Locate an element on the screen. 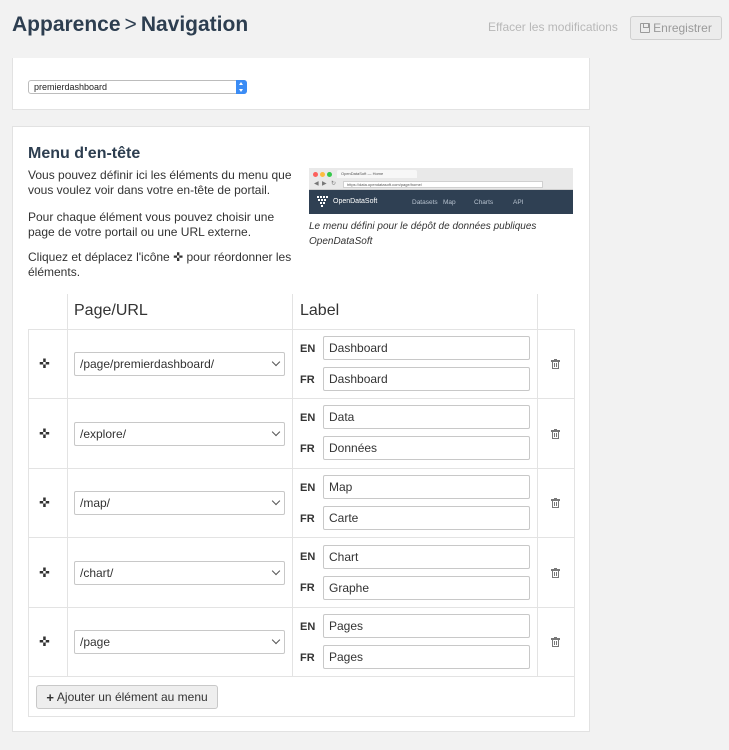 Image resolution: width=729 pixels, height=750 pixels. page-url-value: /chart/ is located at coordinates (97, 573).